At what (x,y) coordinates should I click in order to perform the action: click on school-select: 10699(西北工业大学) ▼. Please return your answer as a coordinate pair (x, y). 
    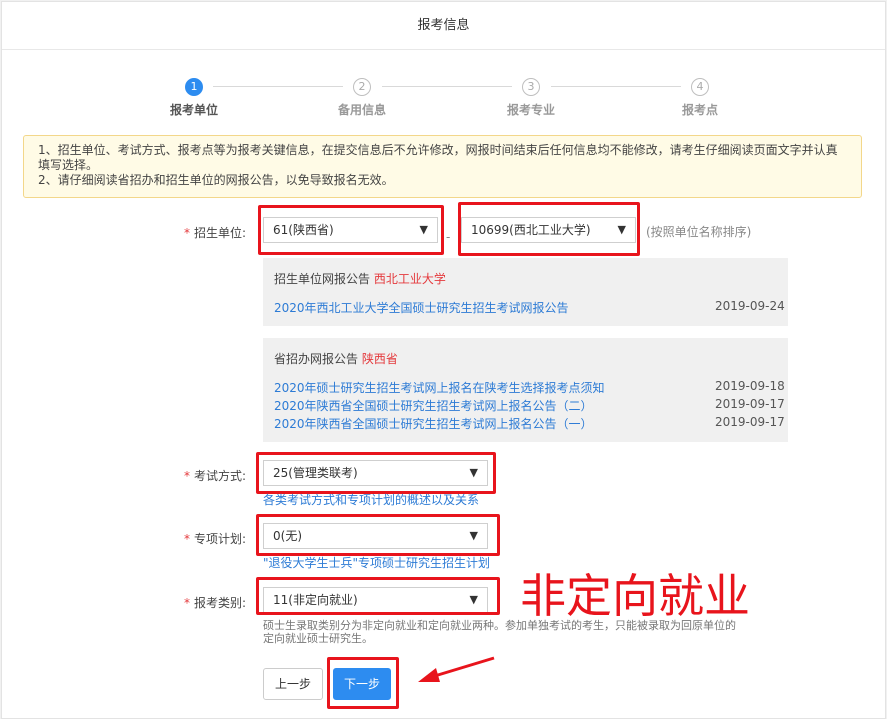
    Looking at the image, I should click on (548, 230).